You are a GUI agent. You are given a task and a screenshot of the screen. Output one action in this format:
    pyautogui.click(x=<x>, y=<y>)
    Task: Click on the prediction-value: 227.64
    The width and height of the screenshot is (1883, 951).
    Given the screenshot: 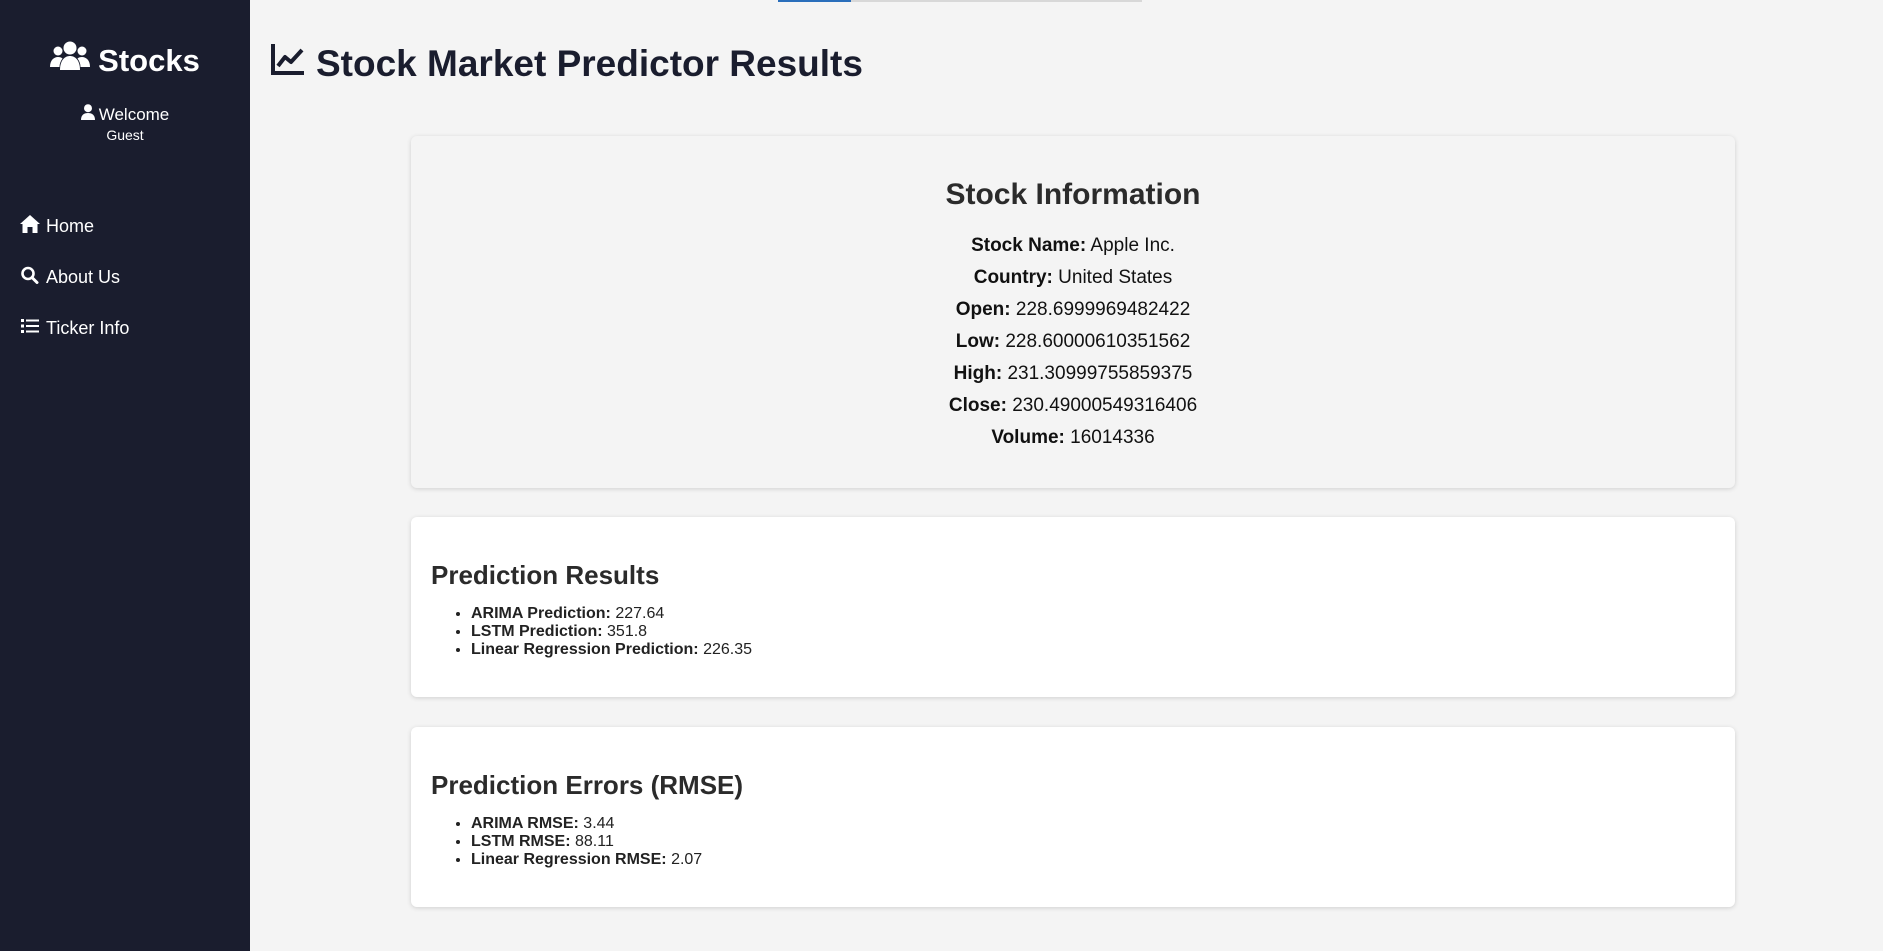 What is the action you would take?
    pyautogui.click(x=640, y=613)
    